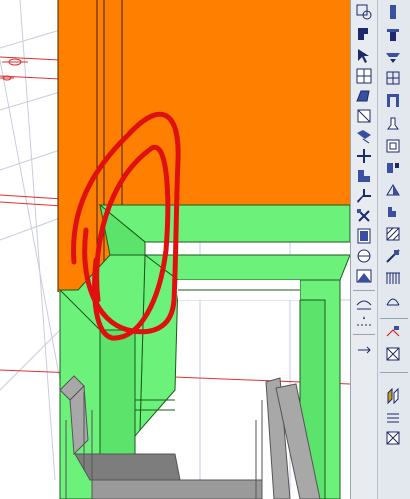  What do you see at coordinates (364, 56) in the screenshot?
I see `select-object-icon` at bounding box center [364, 56].